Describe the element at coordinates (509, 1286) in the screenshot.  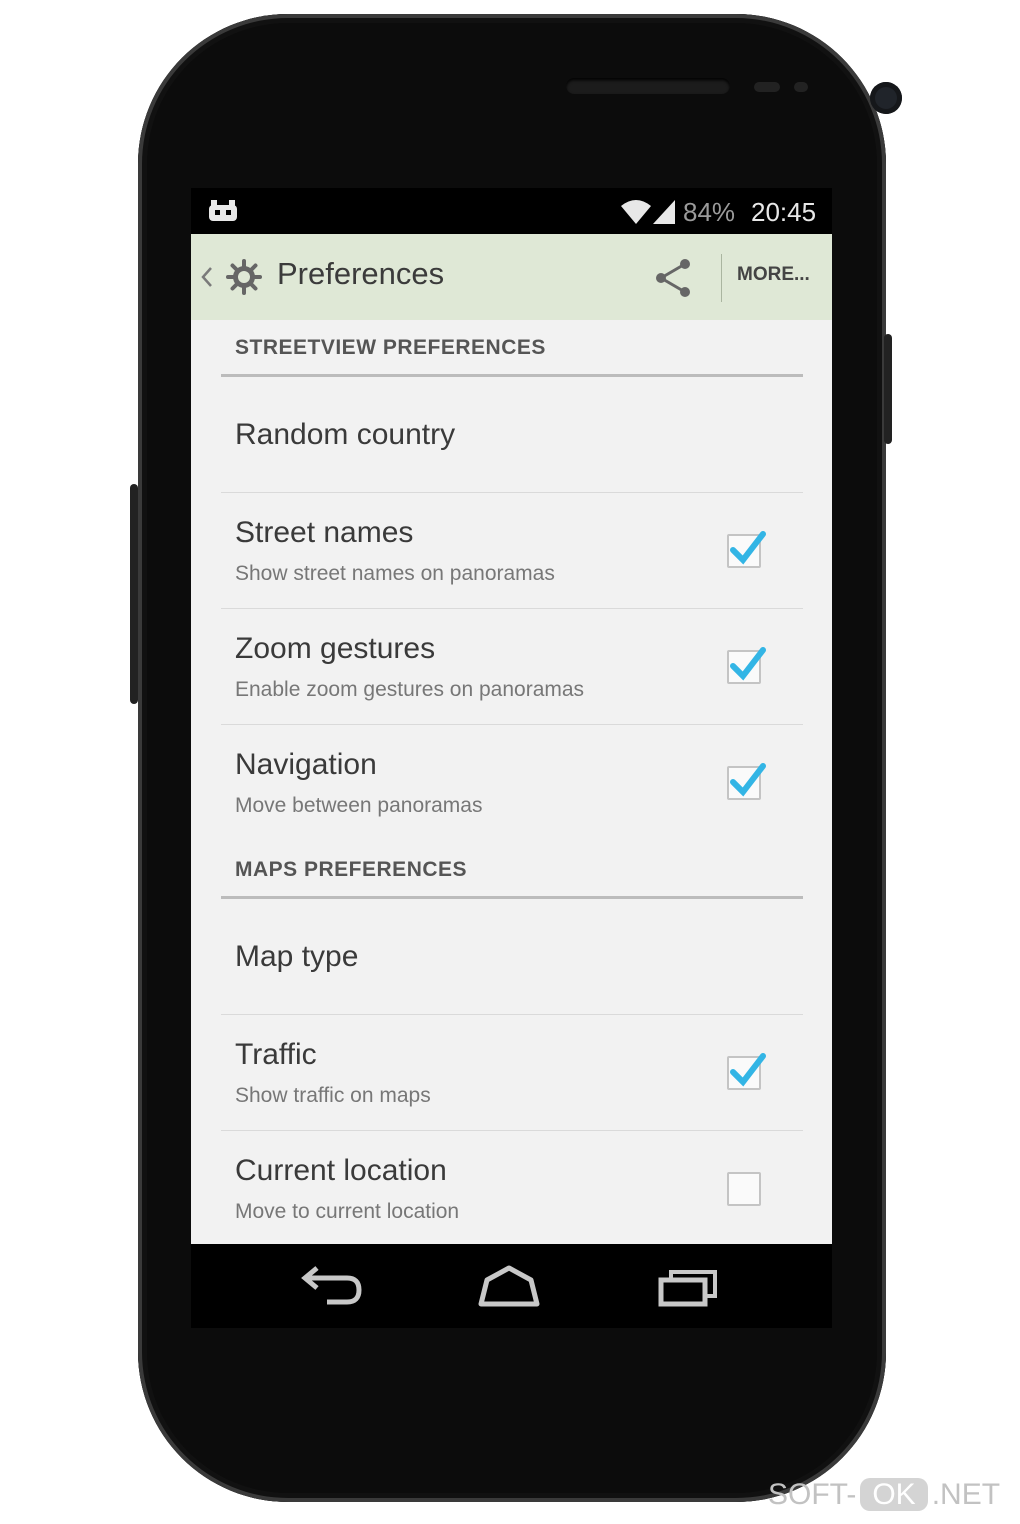
I see `home-icon` at that location.